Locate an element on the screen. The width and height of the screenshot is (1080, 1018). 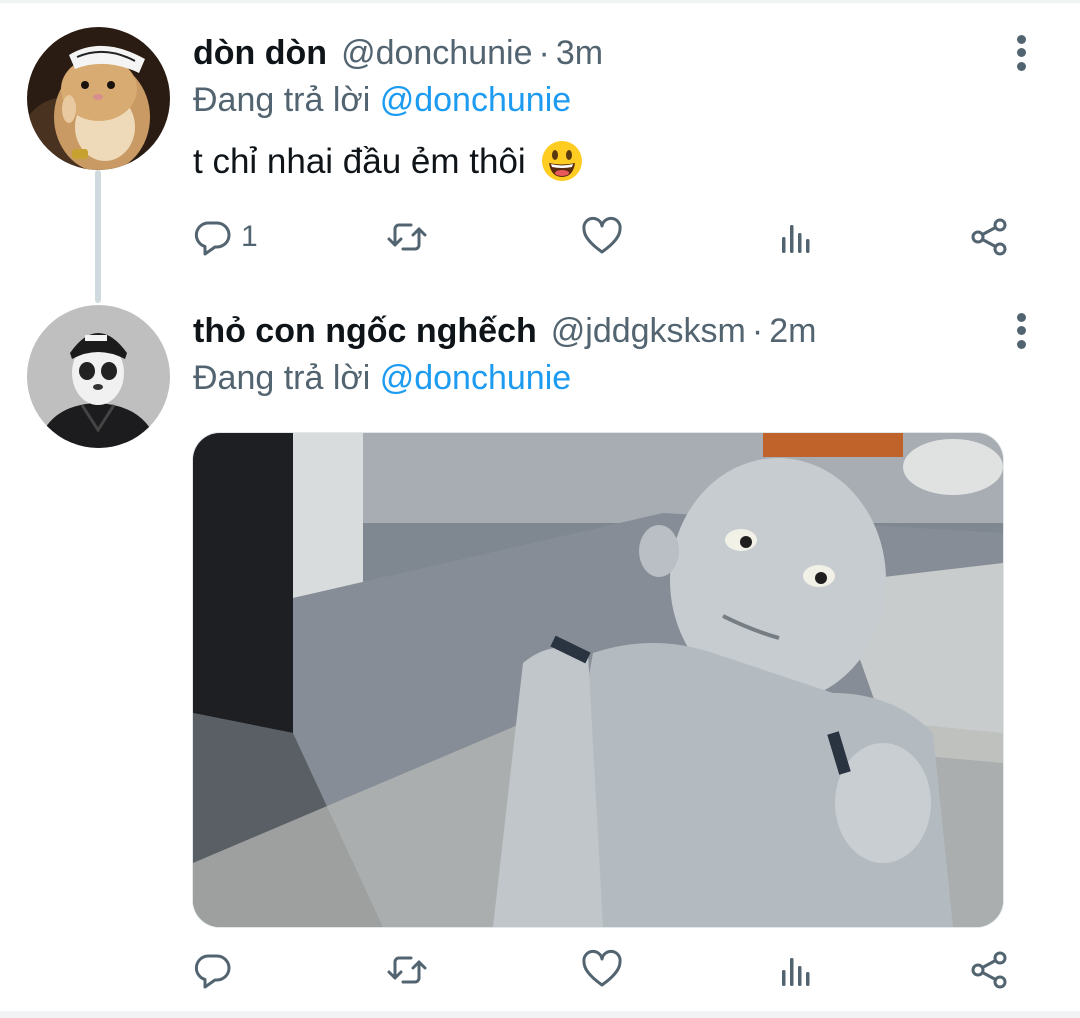
timestamp: 2m is located at coordinates (792, 331).